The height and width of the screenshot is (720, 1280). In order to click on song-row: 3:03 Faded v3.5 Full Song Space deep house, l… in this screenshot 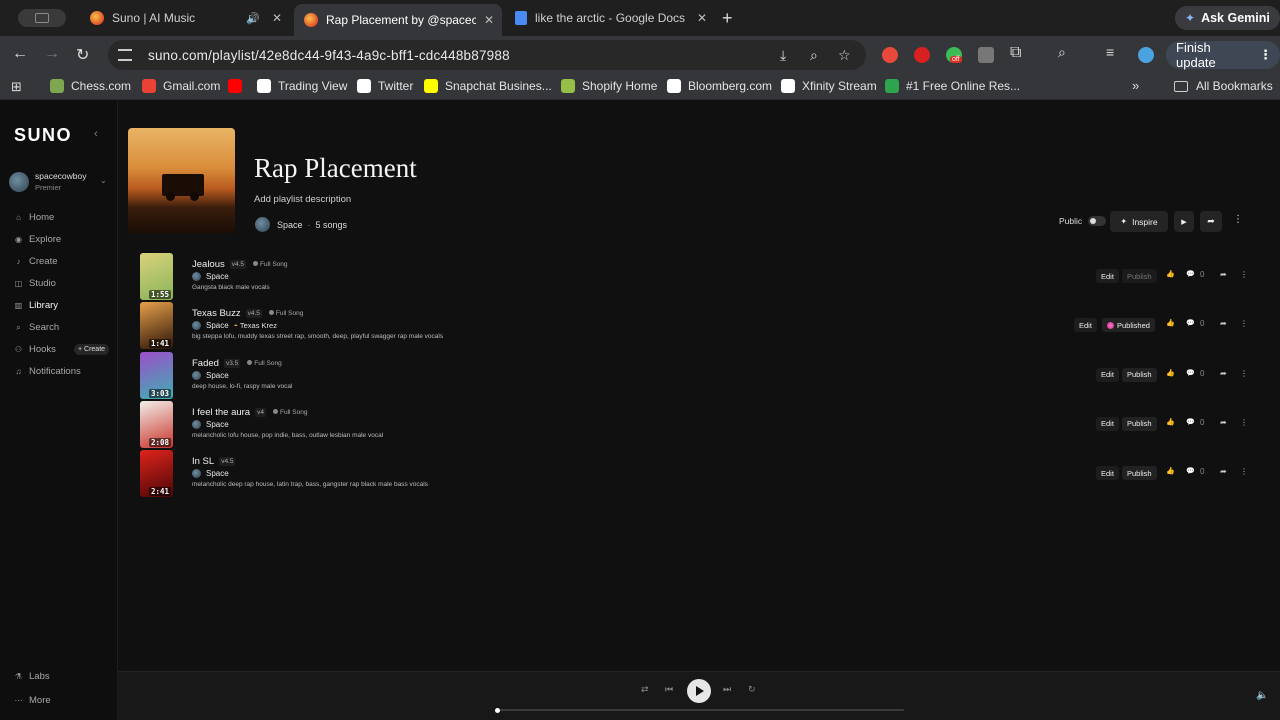, I will do `click(693, 375)`.